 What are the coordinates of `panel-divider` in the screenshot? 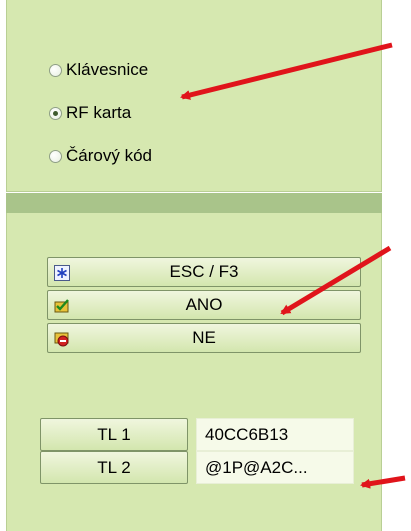 It's located at (194, 203).